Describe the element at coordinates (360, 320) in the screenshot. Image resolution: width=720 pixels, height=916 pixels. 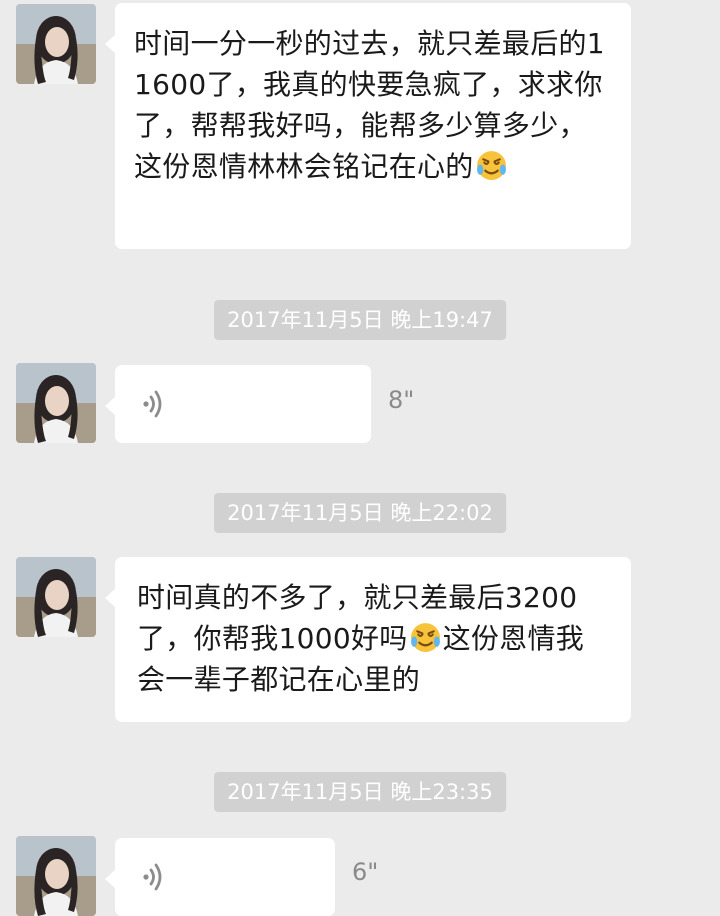
I see `timestamp: 2017年11月5日 晚上19:47` at that location.